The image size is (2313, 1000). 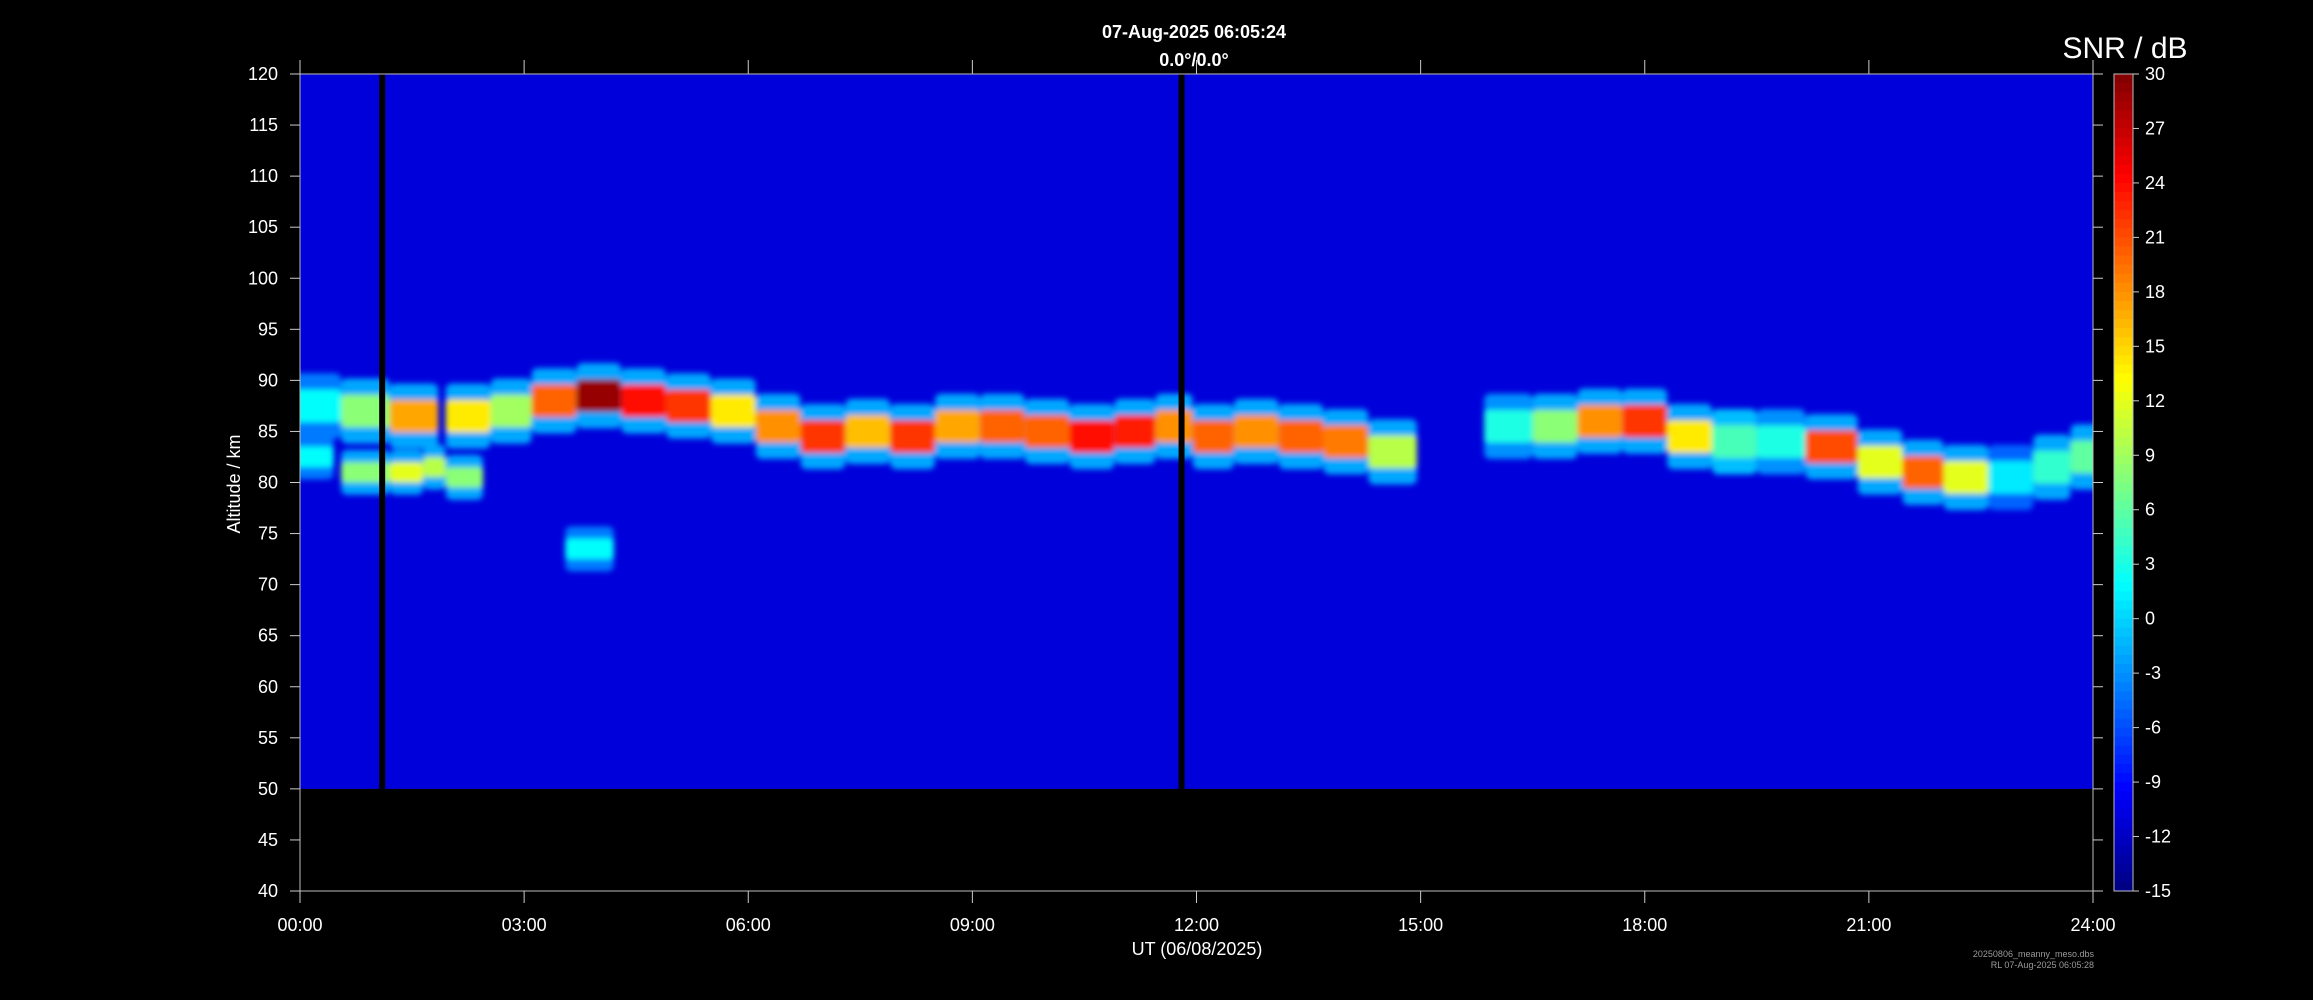 I want to click on colorbar-tick-label: 9, so click(x=2150, y=455).